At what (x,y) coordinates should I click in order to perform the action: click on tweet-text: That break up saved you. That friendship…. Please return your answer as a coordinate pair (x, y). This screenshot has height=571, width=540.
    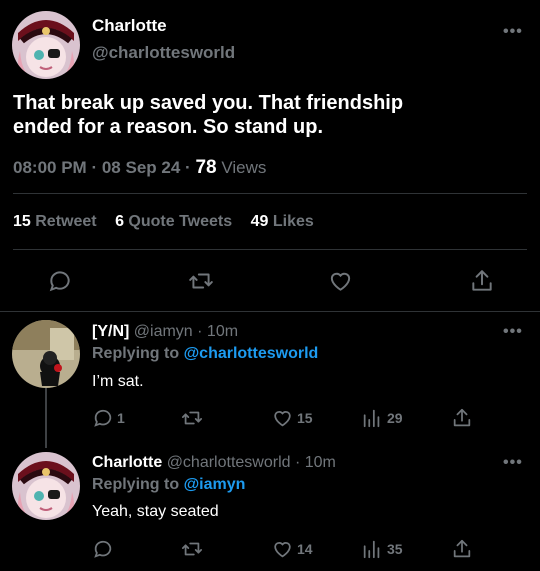
    Looking at the image, I should click on (208, 115).